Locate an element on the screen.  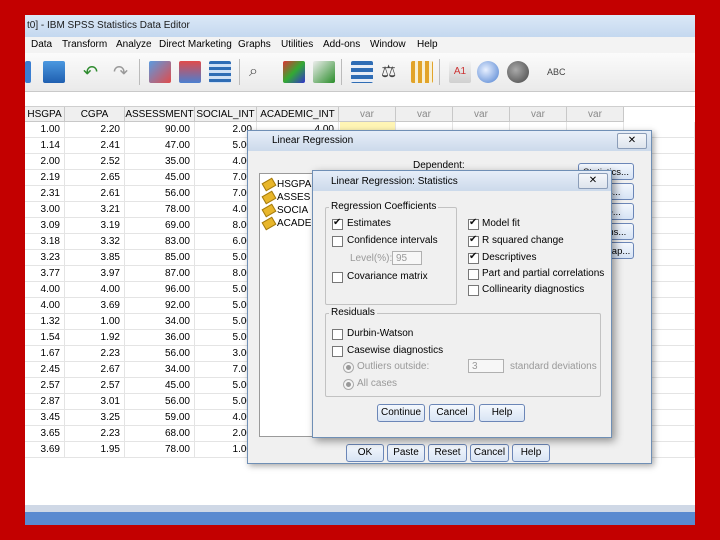
cell-editor-bar is located at coordinates (360, 99).